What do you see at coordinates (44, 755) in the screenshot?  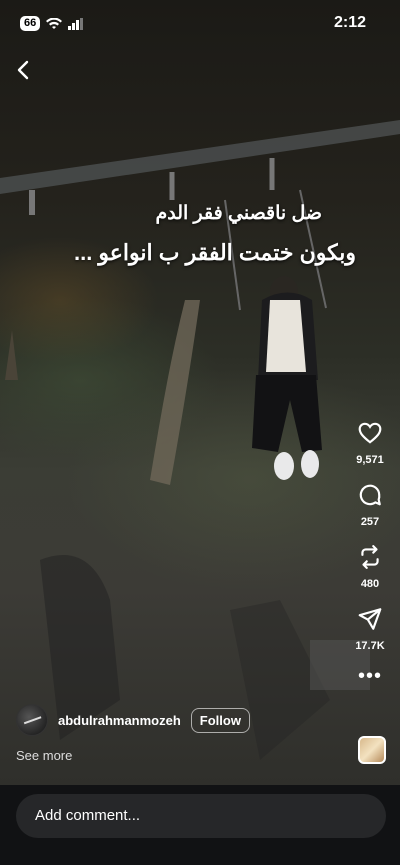 I see `see-more-link: See more` at bounding box center [44, 755].